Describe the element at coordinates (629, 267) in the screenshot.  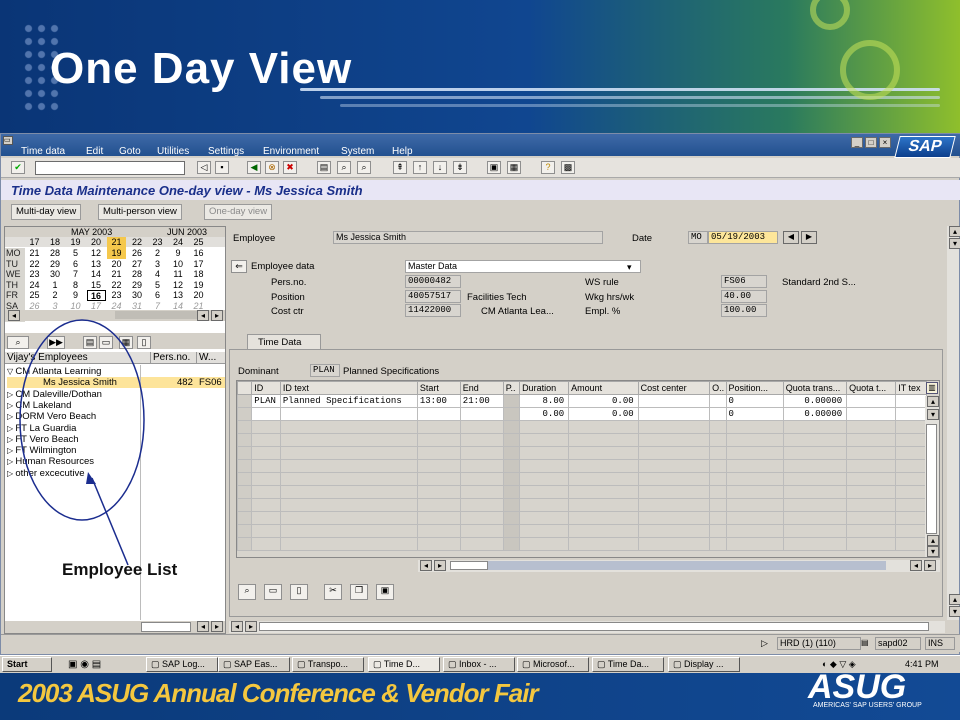
I see `dropdown-icon: ▾` at that location.